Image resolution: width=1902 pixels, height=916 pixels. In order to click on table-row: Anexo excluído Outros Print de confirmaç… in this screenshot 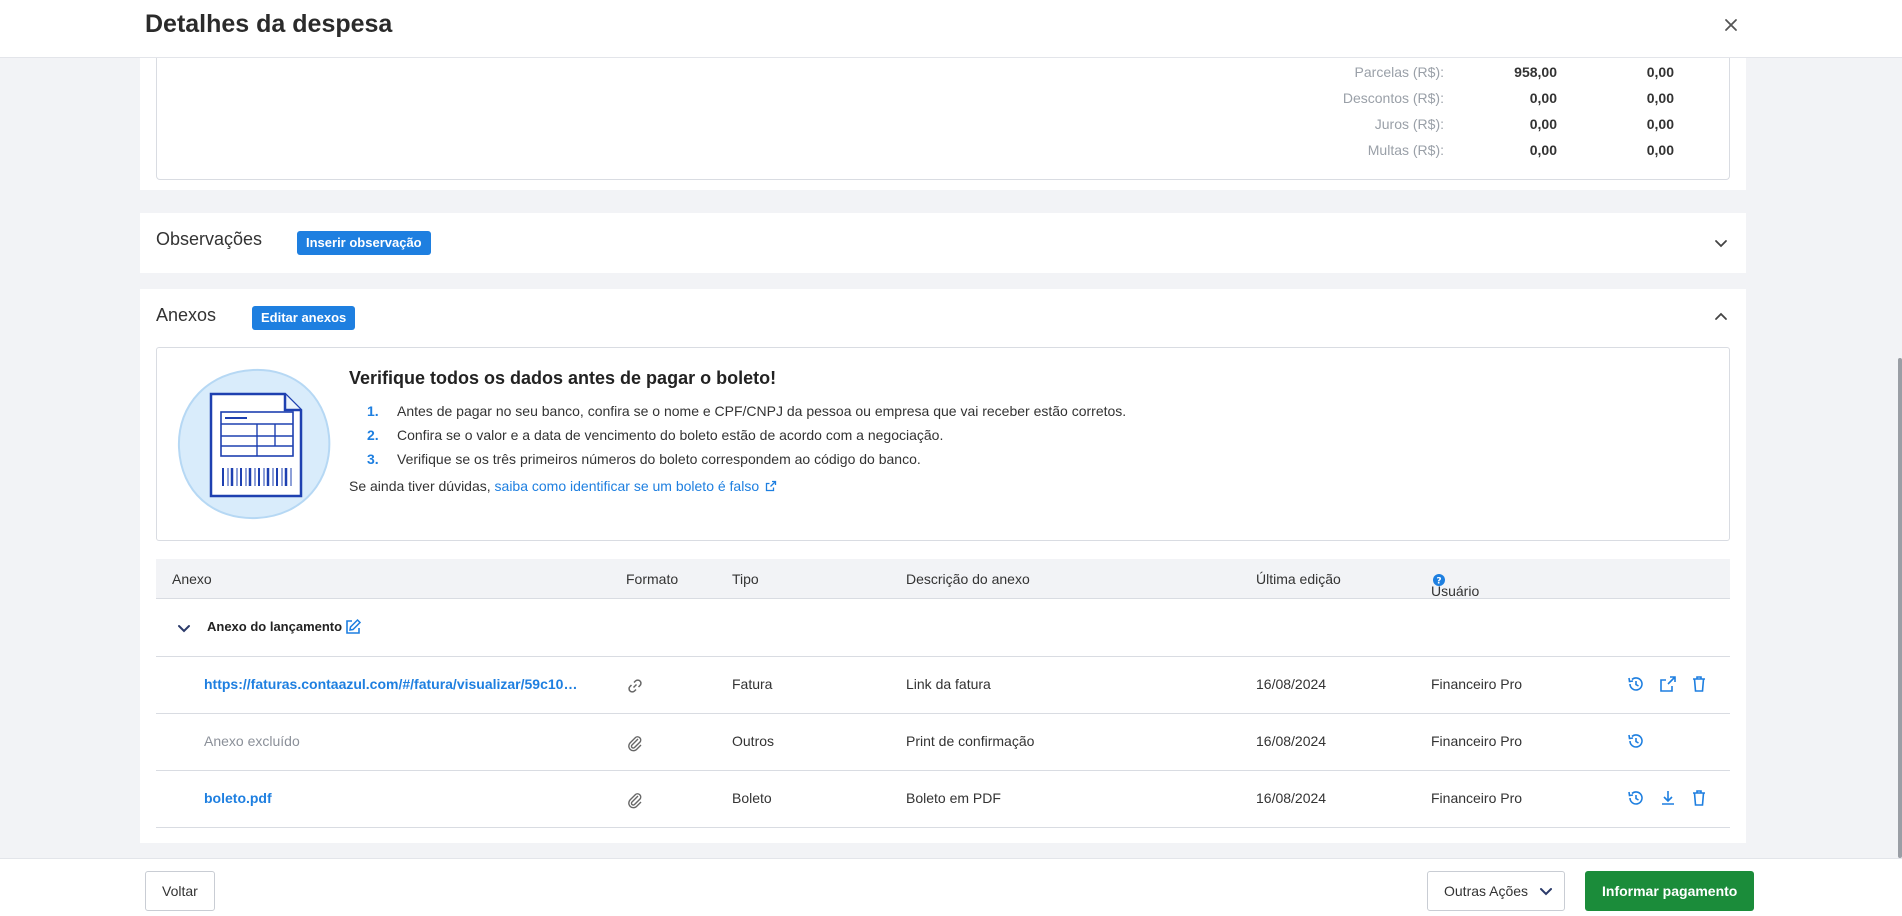, I will do `click(943, 742)`.